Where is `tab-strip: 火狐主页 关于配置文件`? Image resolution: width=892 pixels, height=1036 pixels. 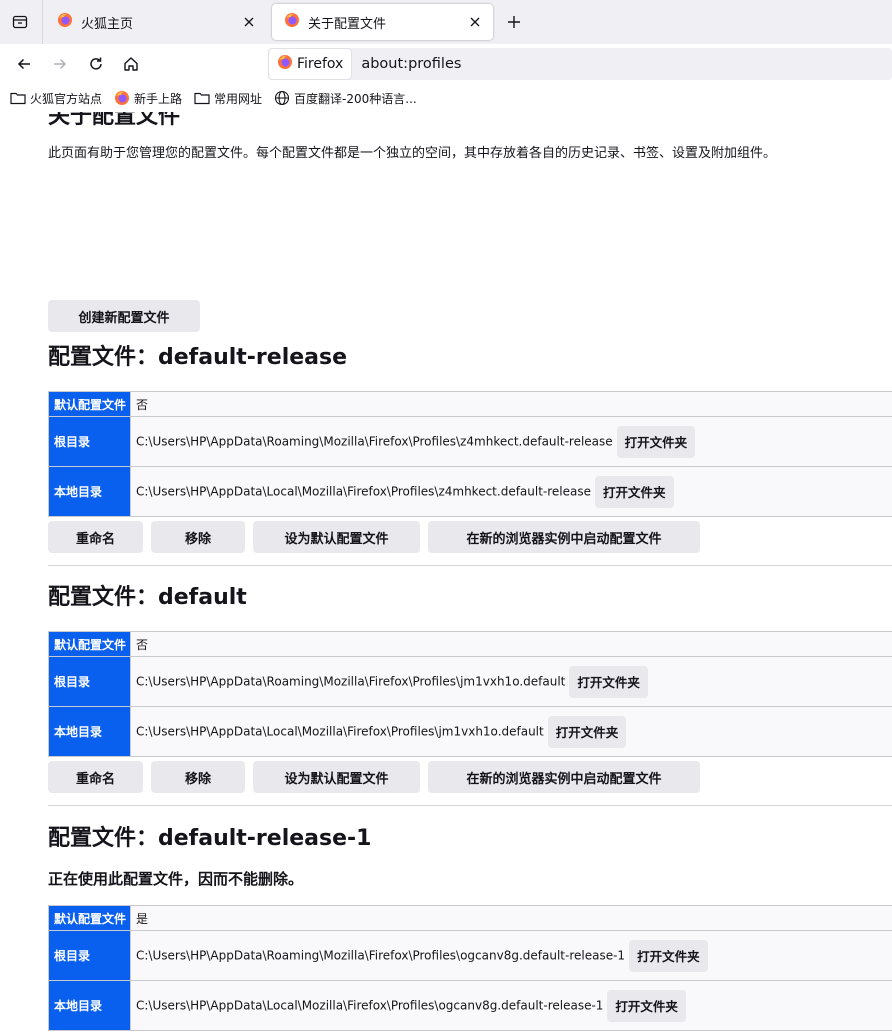 tab-strip: 火狐主页 关于配置文件 is located at coordinates (446, 22).